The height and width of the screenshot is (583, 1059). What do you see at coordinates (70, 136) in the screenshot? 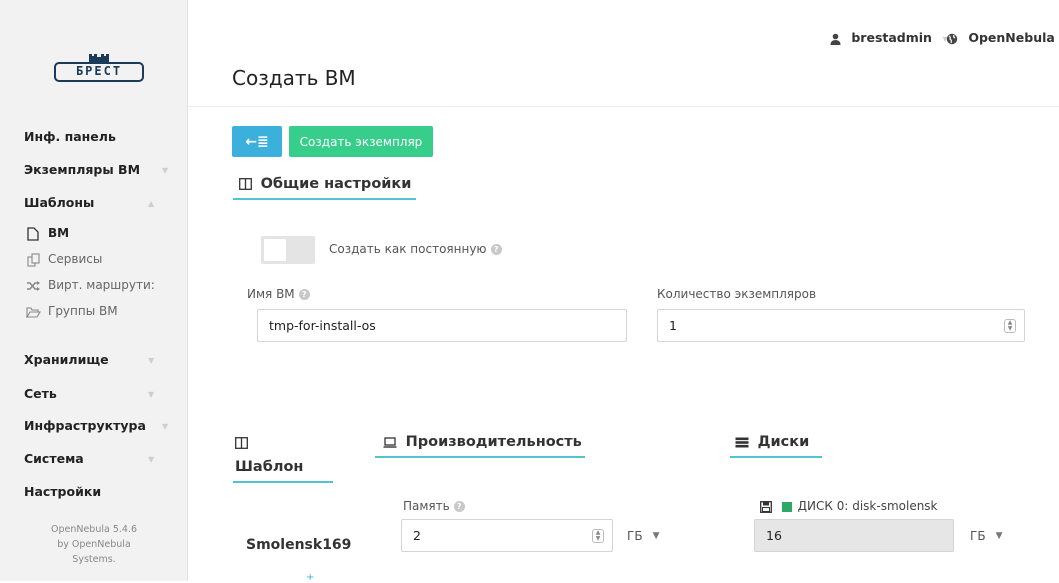
I see `sidebar-item-dashboard: Инф. панель` at bounding box center [70, 136].